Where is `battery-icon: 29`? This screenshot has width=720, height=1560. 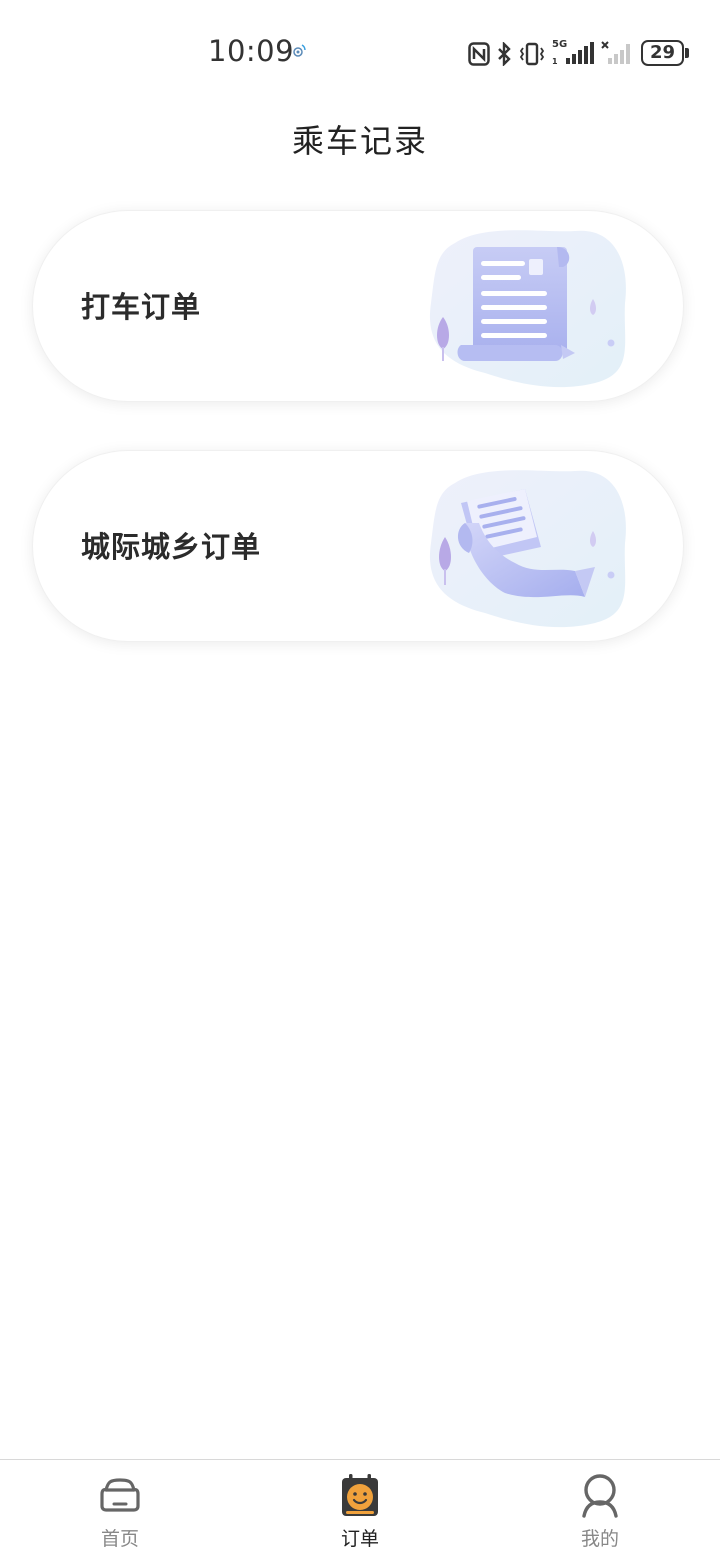 battery-icon: 29 is located at coordinates (665, 53).